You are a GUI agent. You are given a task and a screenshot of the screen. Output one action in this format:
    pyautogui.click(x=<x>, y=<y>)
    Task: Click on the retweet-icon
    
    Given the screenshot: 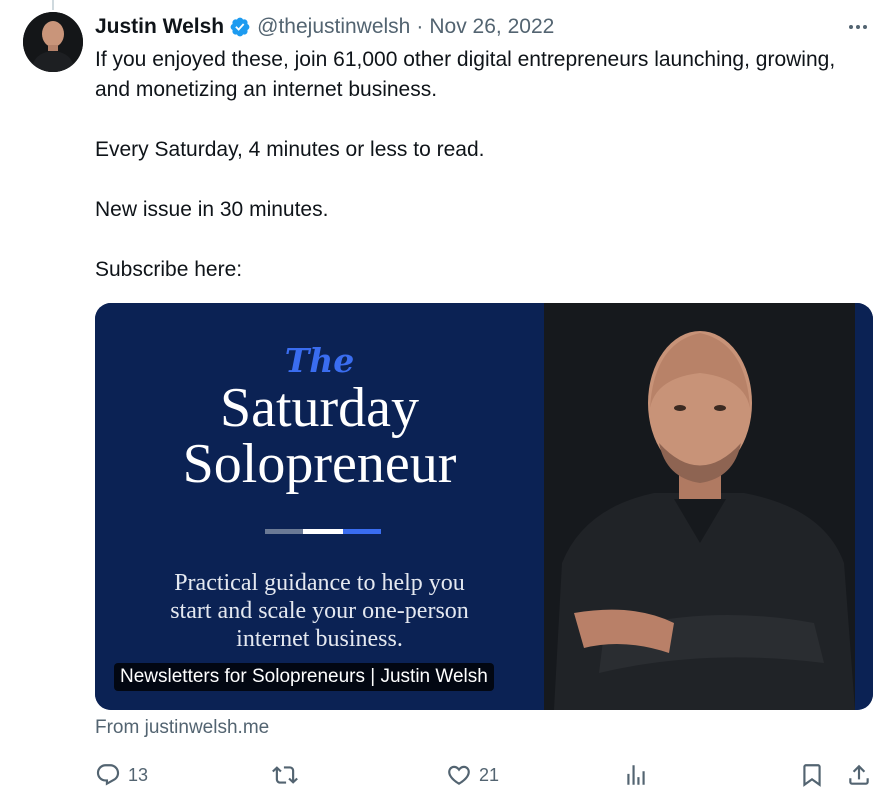 What is the action you would take?
    pyautogui.click(x=285, y=775)
    